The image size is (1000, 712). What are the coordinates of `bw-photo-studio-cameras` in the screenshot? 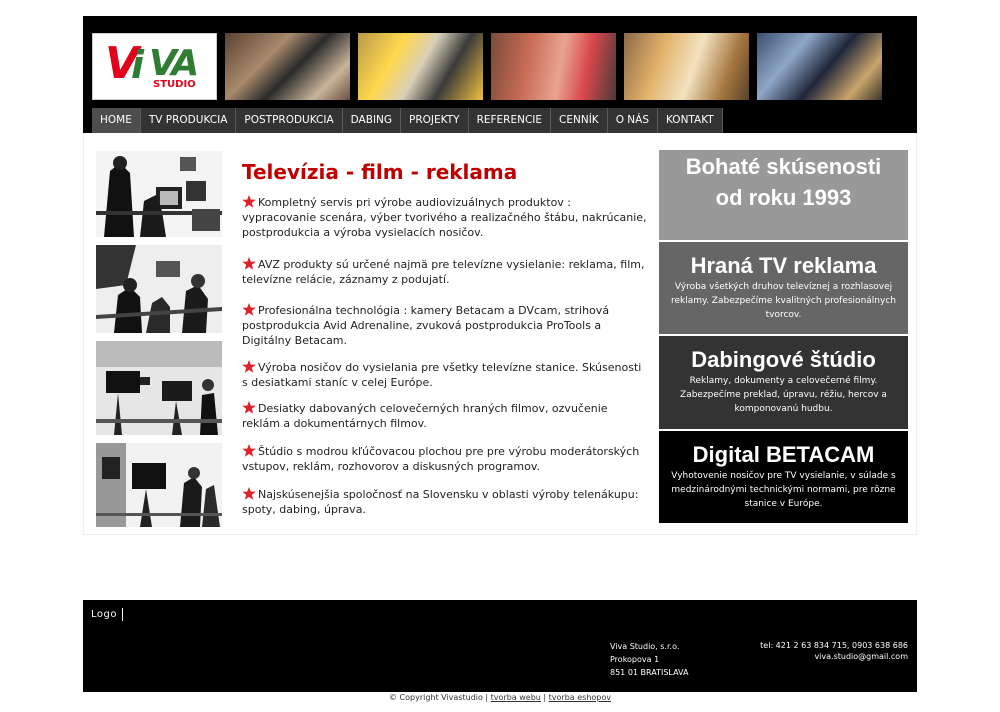 It's located at (159, 388).